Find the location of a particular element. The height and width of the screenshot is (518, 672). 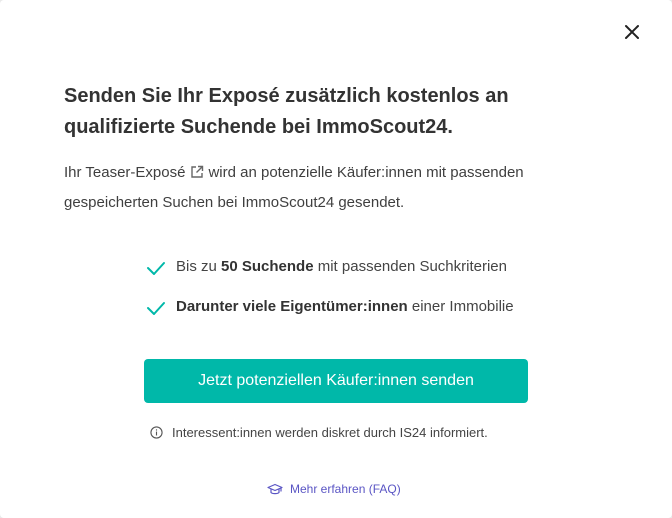

close-button is located at coordinates (632, 32).